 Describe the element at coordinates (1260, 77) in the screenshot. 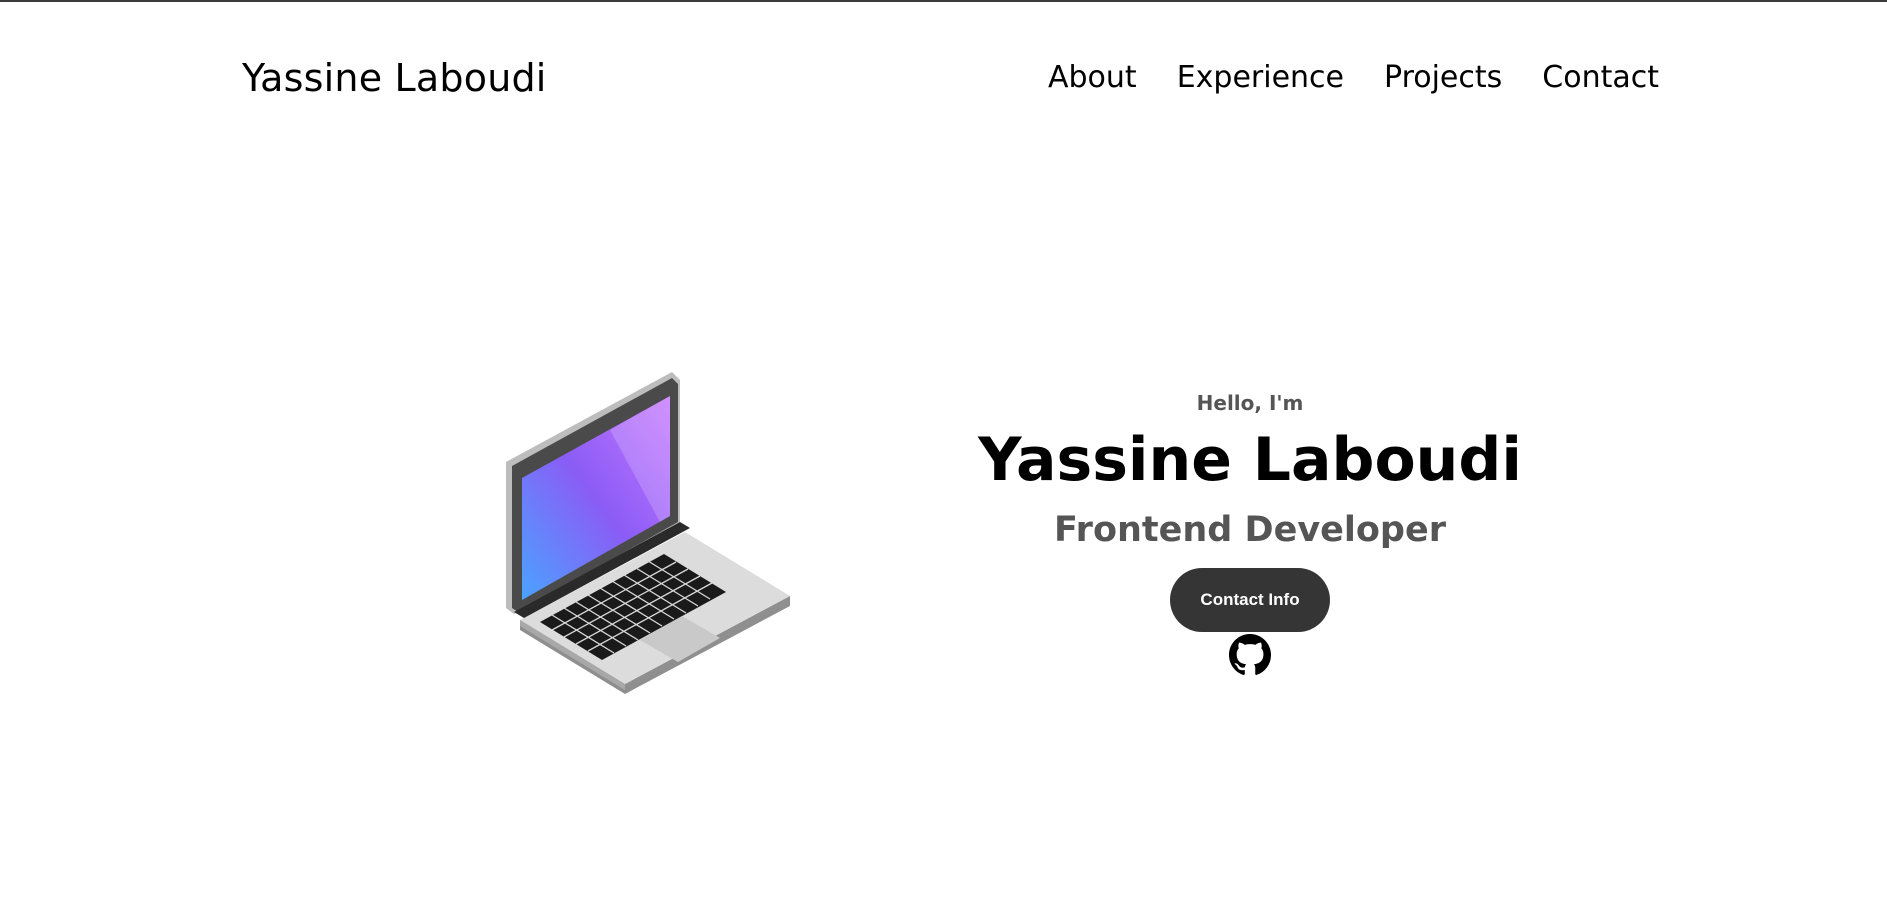

I see `nav-link-experience: Experience` at that location.